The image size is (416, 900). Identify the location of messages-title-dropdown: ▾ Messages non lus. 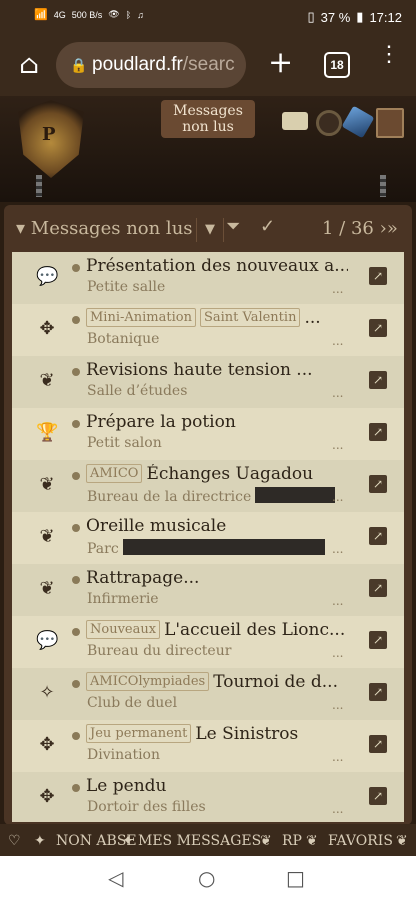
(104, 228).